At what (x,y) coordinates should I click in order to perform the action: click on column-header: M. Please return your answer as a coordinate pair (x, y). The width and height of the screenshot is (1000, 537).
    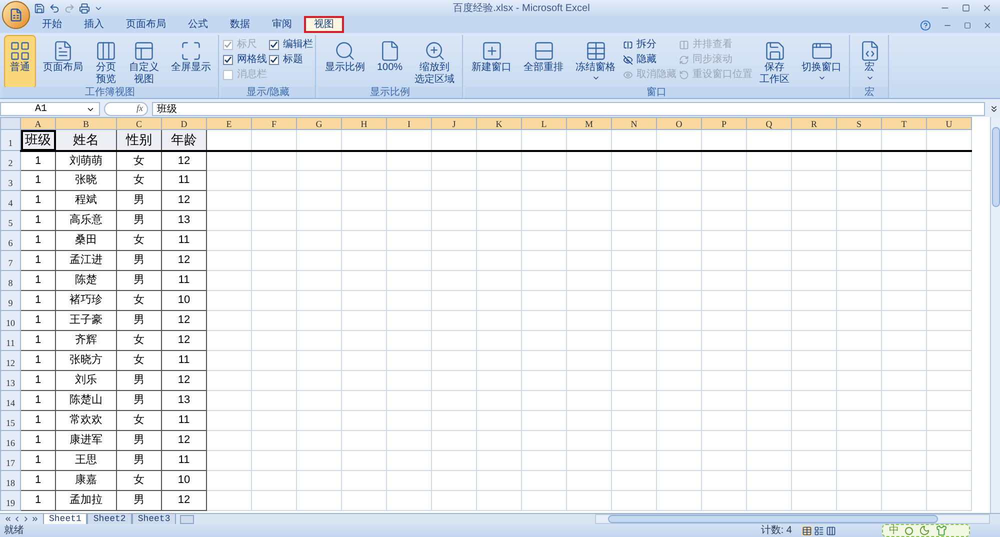
    Looking at the image, I should click on (589, 124).